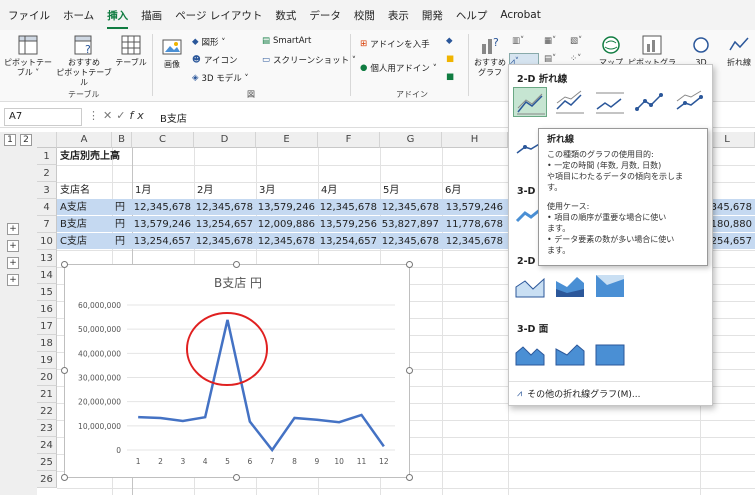 This screenshot has width=755, height=495. I want to click on formula-input: B支店, so click(173, 117).